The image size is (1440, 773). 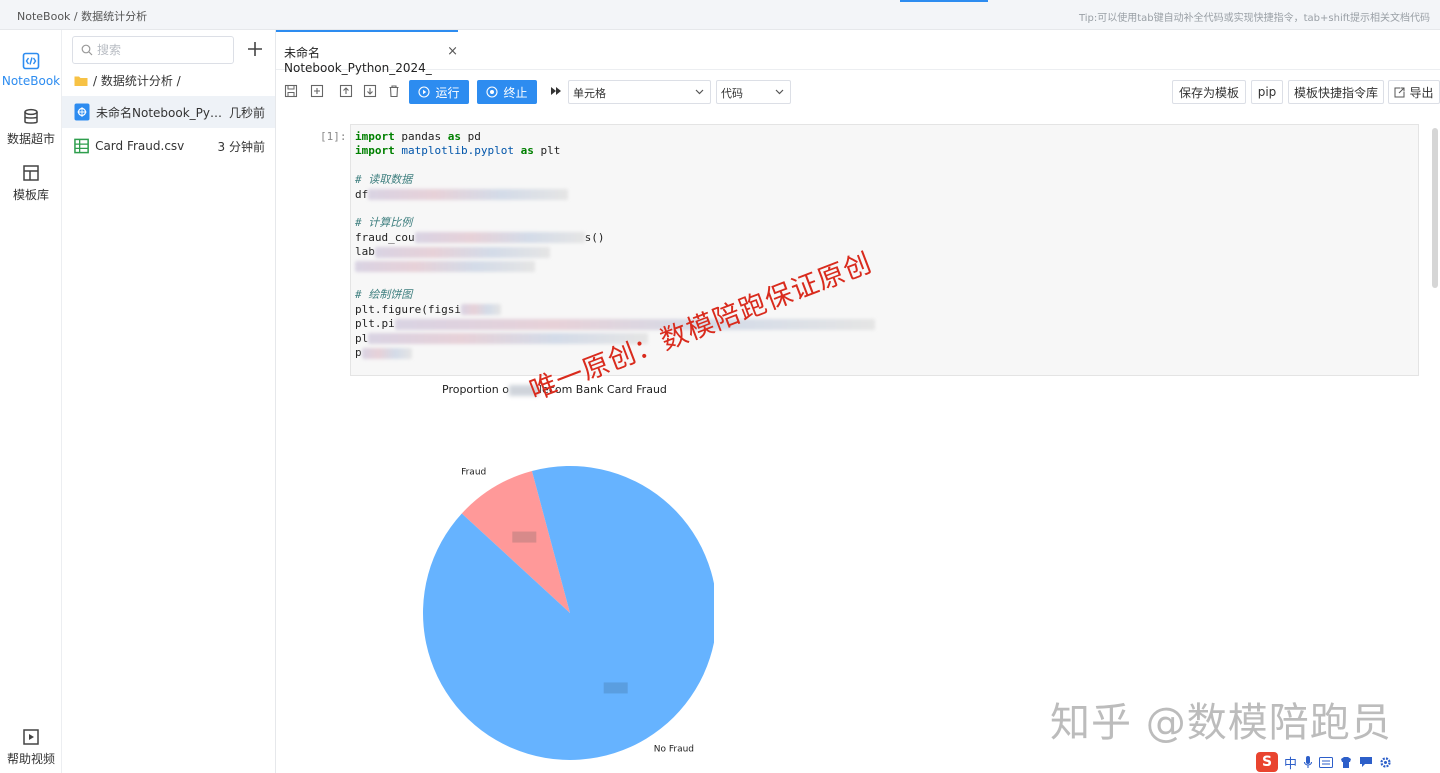 I want to click on nav-label-template-lib: 模板库, so click(x=30, y=195).